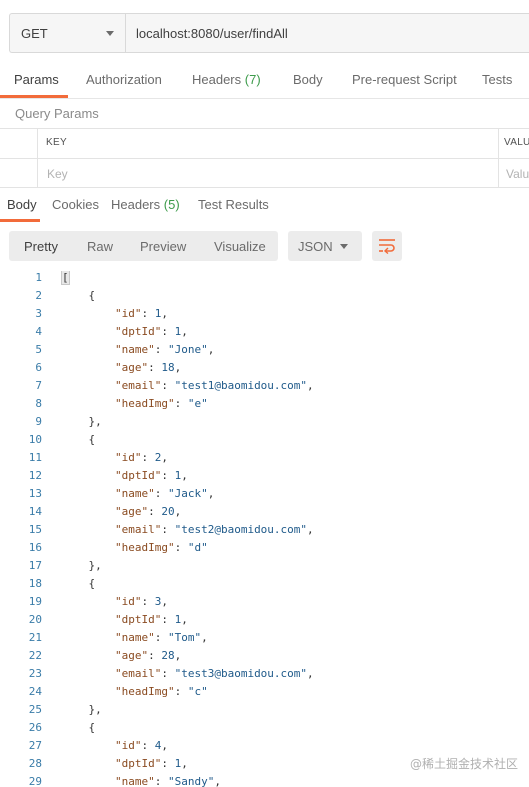  I want to click on code-line: 2 {, so click(264, 298).